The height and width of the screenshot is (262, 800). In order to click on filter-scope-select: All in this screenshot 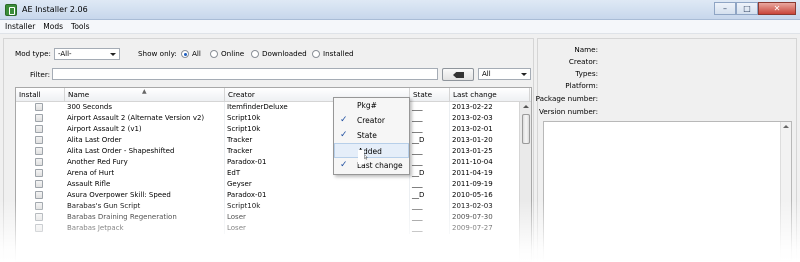, I will do `click(504, 74)`.